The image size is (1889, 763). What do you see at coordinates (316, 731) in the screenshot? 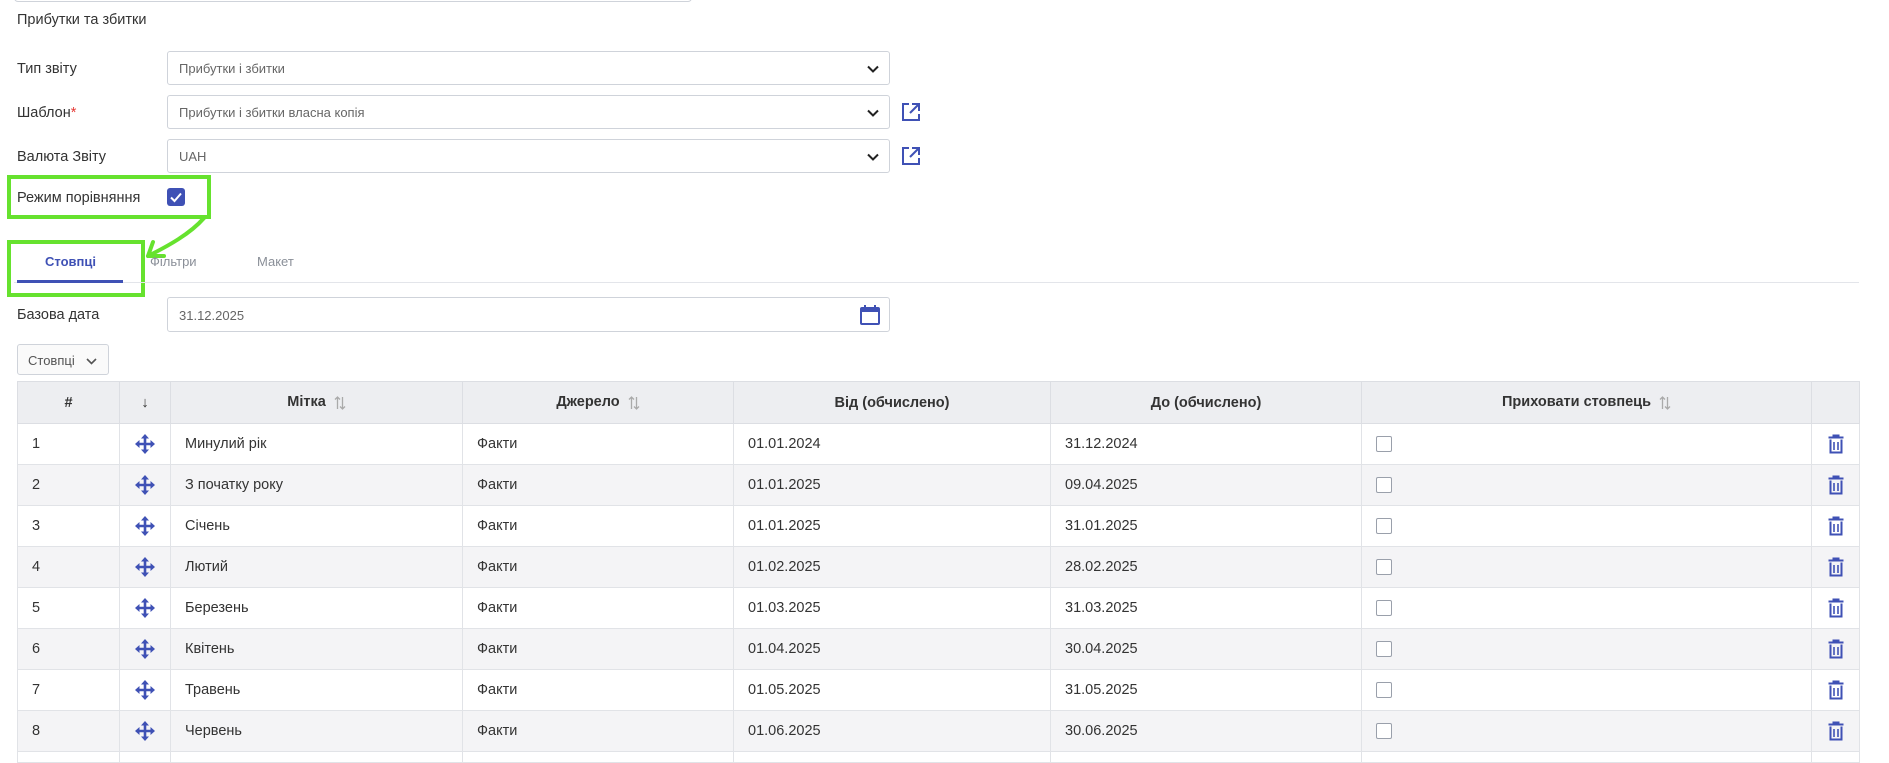
I see `row-label: Червень` at bounding box center [316, 731].